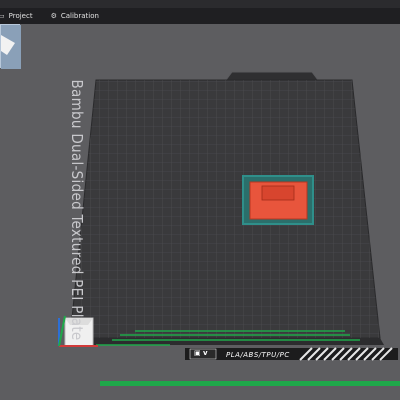  I want to click on tab-calibration-label: Calibration, so click(79, 16).